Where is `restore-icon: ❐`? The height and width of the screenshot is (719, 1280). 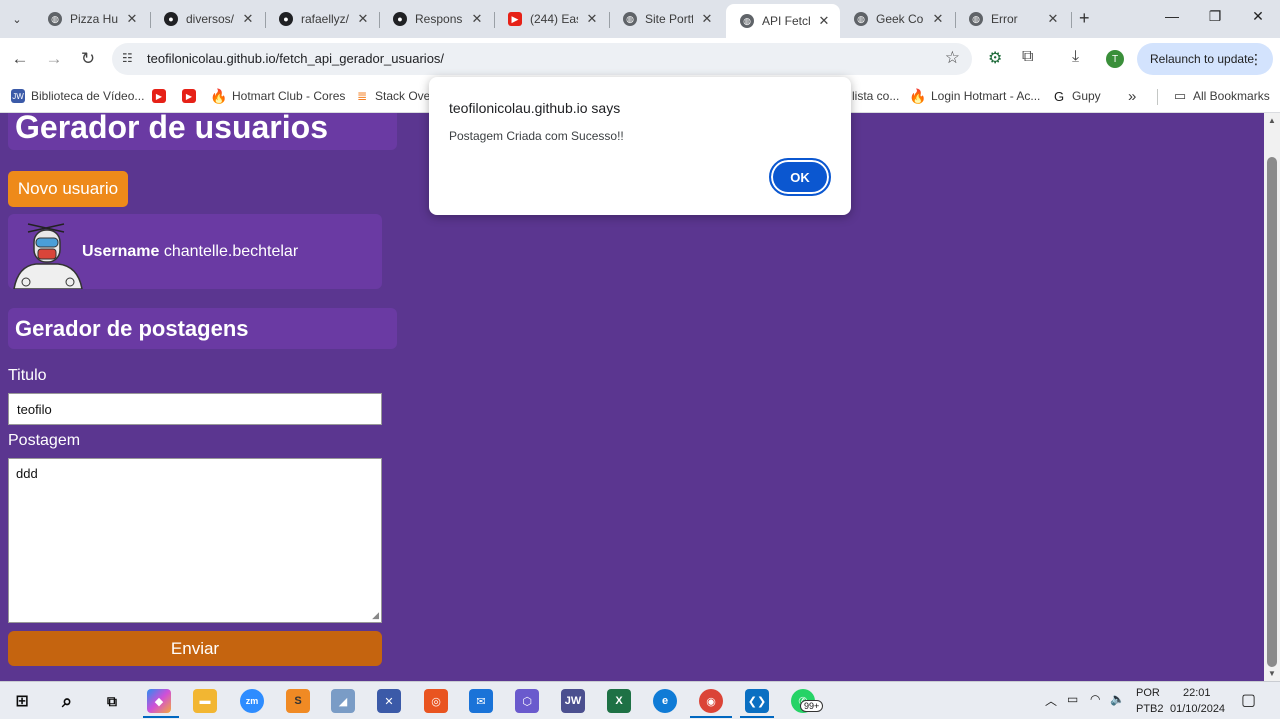
restore-icon: ❐ is located at coordinates (1215, 16).